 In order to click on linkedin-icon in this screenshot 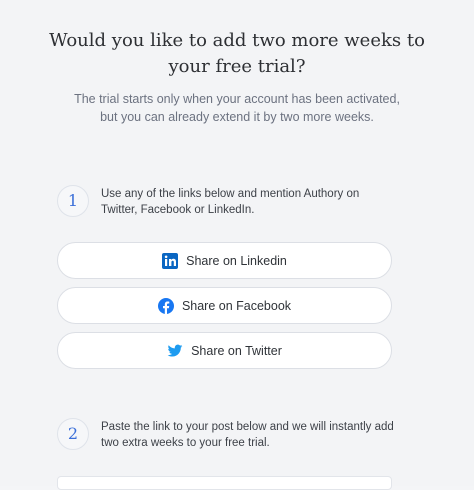, I will do `click(170, 260)`.